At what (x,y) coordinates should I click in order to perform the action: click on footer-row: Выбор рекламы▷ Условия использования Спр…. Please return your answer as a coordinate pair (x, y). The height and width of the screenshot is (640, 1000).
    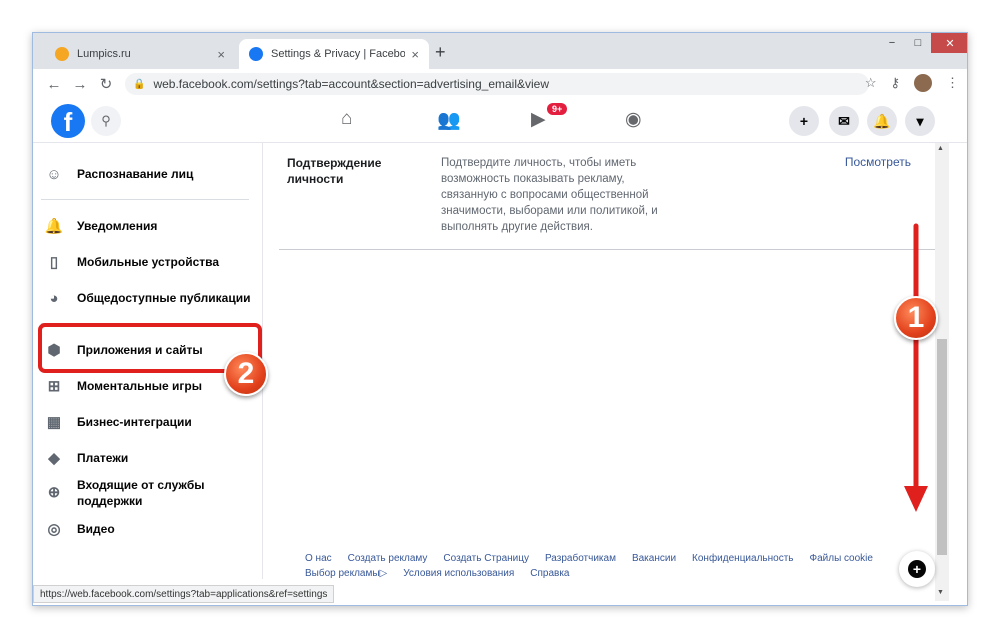
    Looking at the image, I should click on (605, 573).